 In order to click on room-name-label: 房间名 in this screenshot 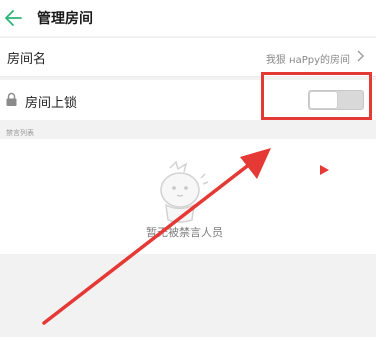, I will do `click(27, 59)`.